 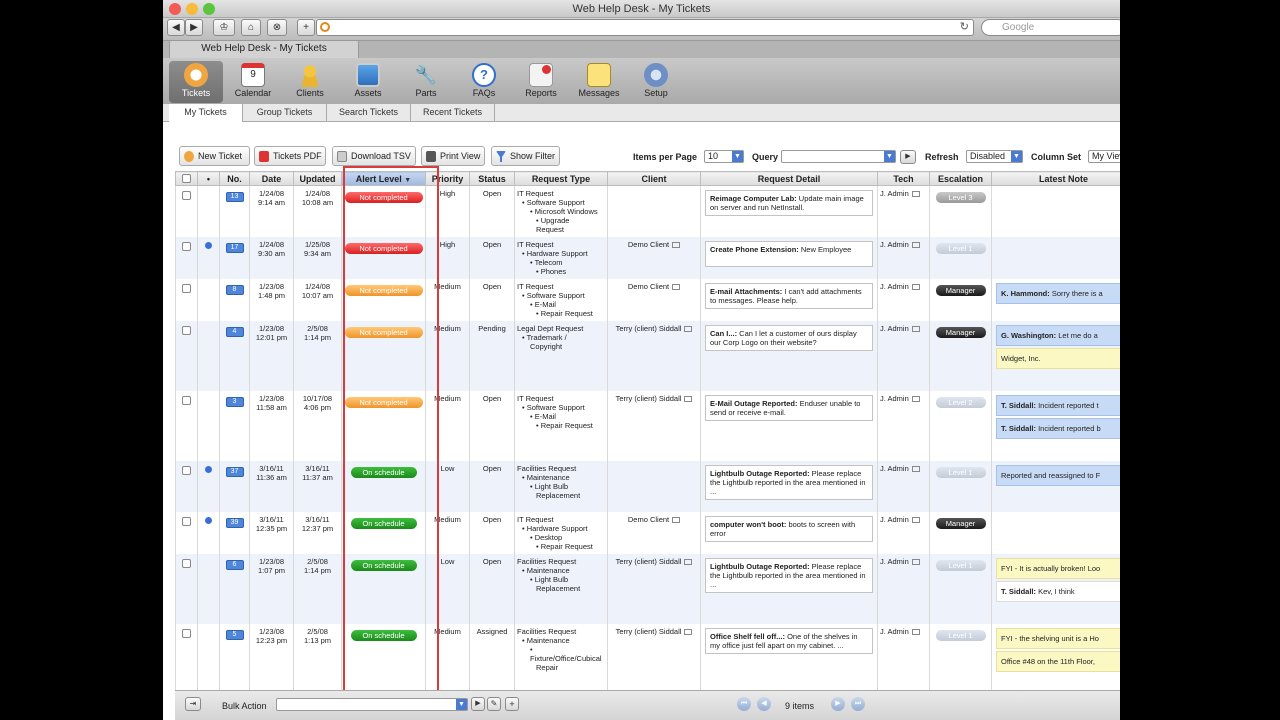 I want to click on nav-setup: Setup, so click(x=656, y=82).